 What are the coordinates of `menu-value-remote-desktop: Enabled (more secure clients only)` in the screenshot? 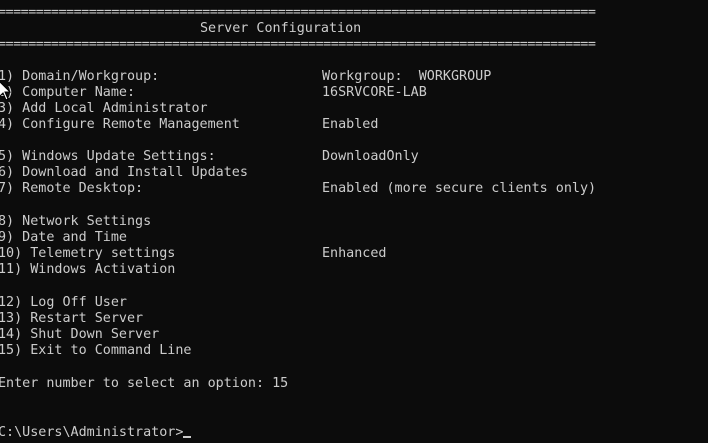 It's located at (459, 188).